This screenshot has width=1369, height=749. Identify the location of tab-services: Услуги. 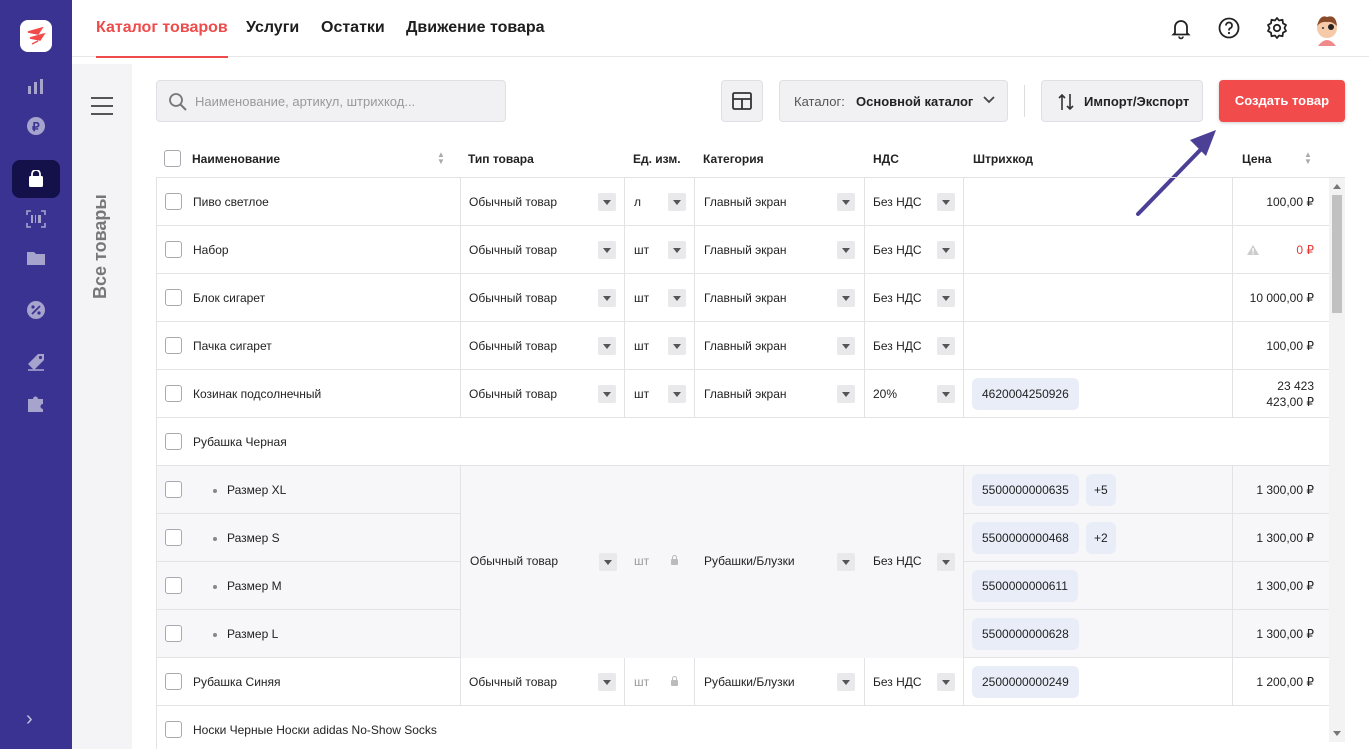
(272, 28).